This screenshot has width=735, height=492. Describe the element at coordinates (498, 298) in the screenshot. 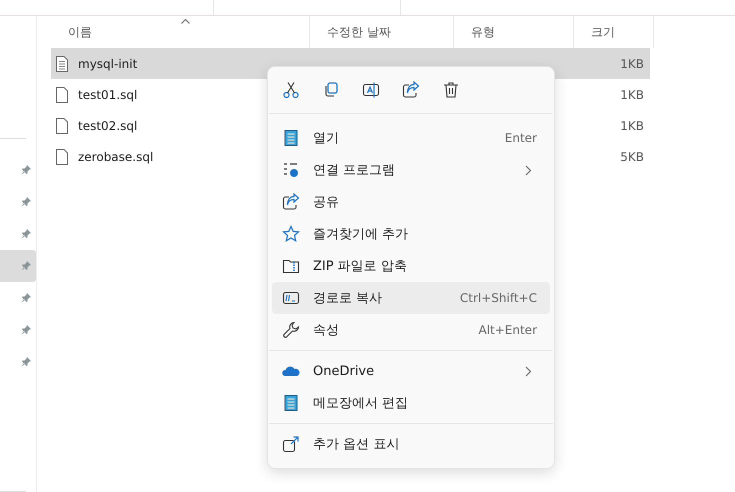

I see `shortcut-text: Ctrl+Shift+C` at that location.